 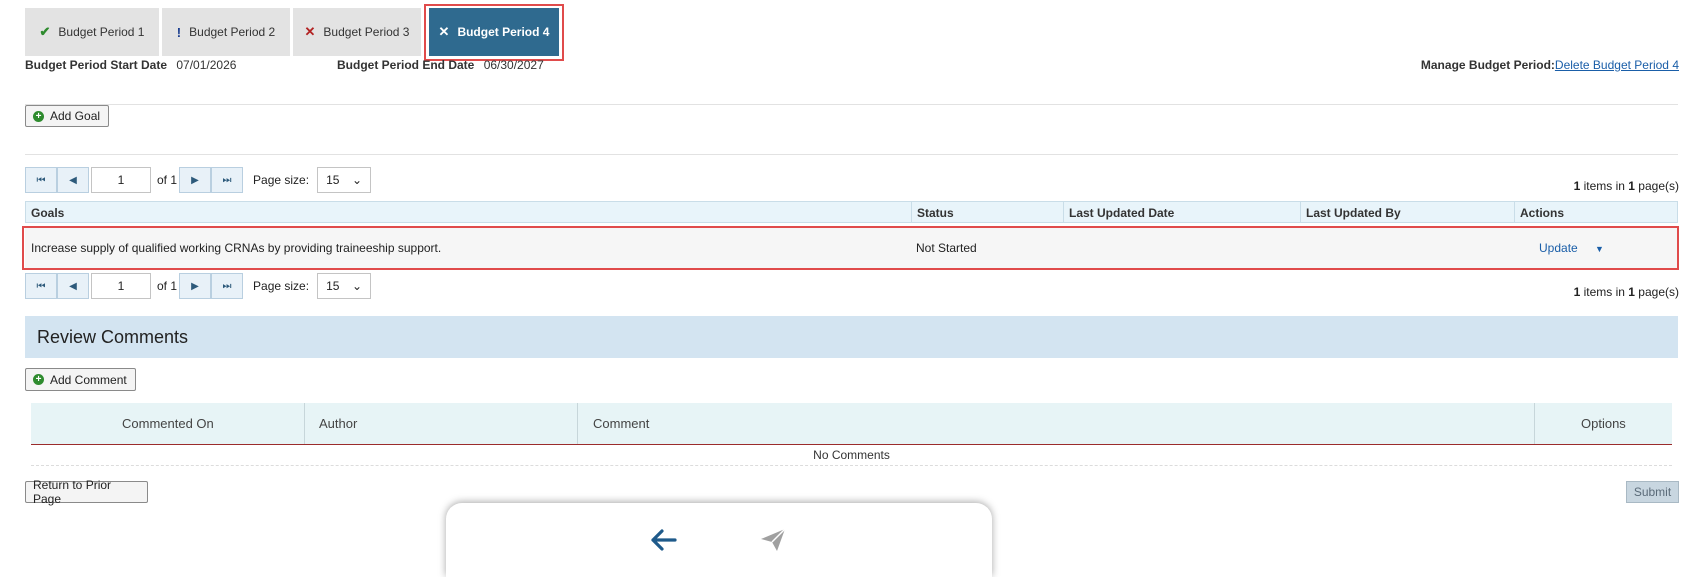 I want to click on return-to-prior-page-button: Return to Prior Page, so click(x=86, y=492).